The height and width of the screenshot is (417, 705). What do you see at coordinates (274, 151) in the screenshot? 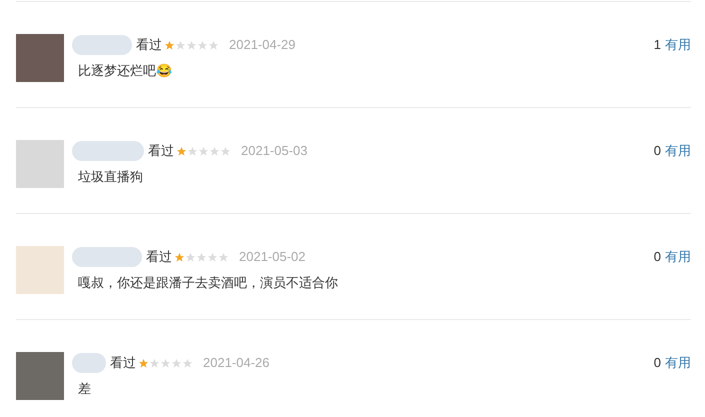
I see `comment-date: 2021-05-03` at bounding box center [274, 151].